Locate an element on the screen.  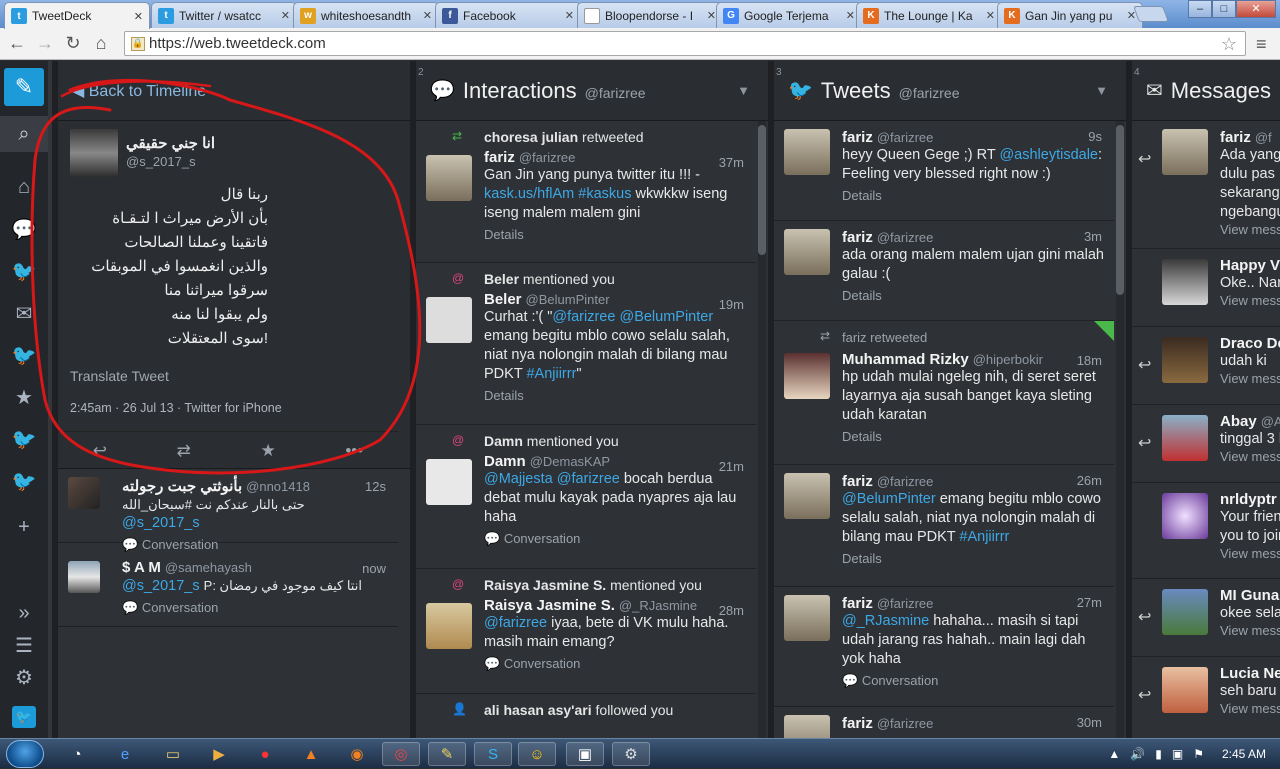
settings-button: ⚙ is located at coordinates (24, 677).